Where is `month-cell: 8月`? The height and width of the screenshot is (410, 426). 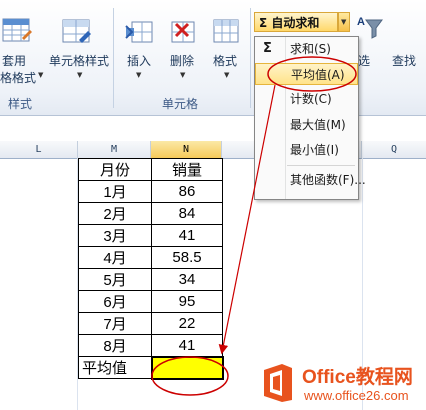
month-cell: 8月 is located at coordinates (115, 345).